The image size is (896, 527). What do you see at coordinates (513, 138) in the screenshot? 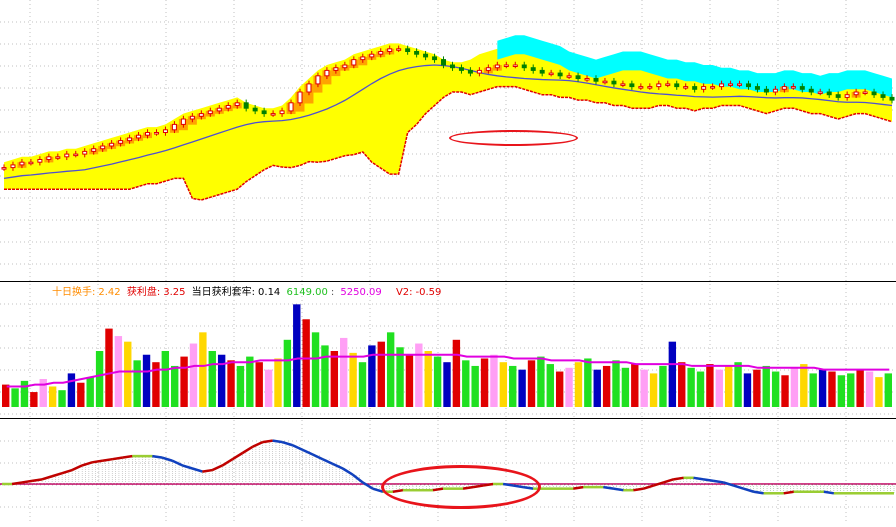
I see `highlight-ellipse-price` at bounding box center [513, 138].